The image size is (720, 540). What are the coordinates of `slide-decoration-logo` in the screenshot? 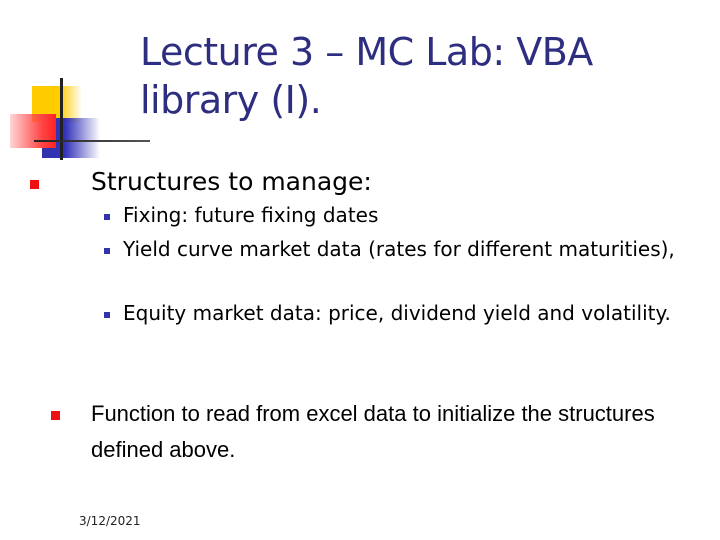 It's located at (75, 85).